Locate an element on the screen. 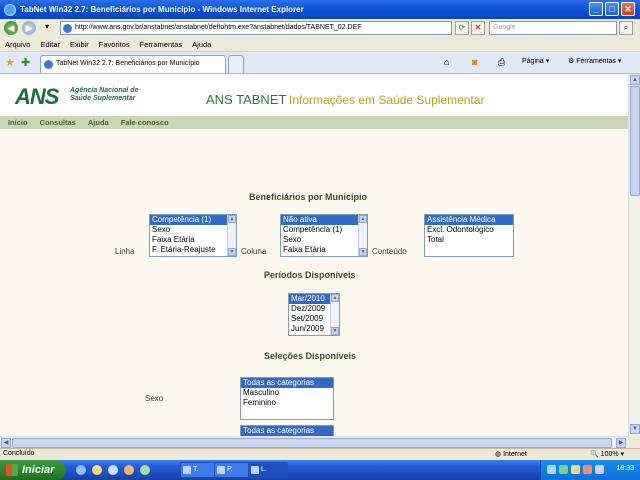 The image size is (640, 480). task-button-active: L. is located at coordinates (268, 470).